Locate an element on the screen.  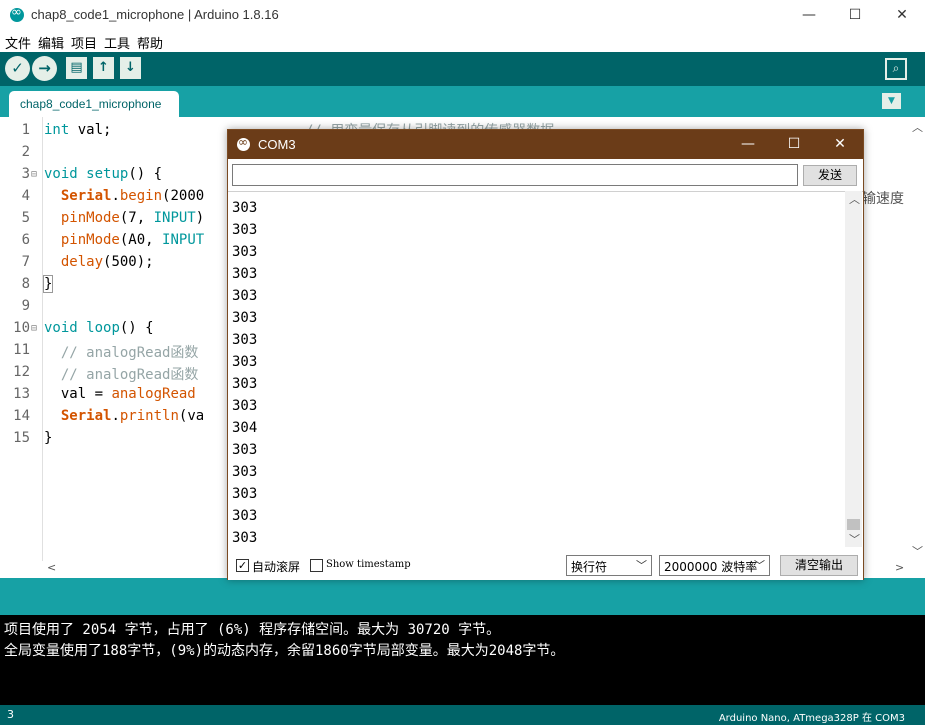
minimize-button: — is located at coordinates (809, 15).